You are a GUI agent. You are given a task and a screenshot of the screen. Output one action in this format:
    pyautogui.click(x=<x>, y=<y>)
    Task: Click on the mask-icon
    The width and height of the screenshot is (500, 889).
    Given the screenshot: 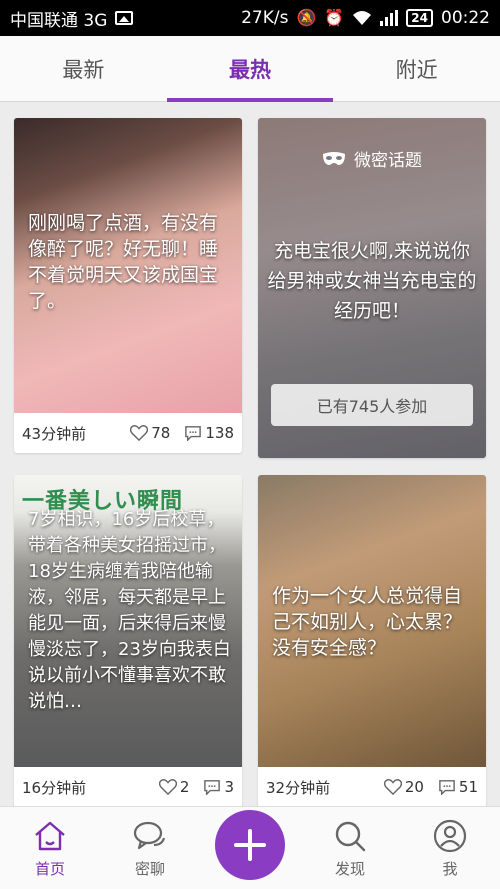 What is the action you would take?
    pyautogui.click(x=334, y=158)
    